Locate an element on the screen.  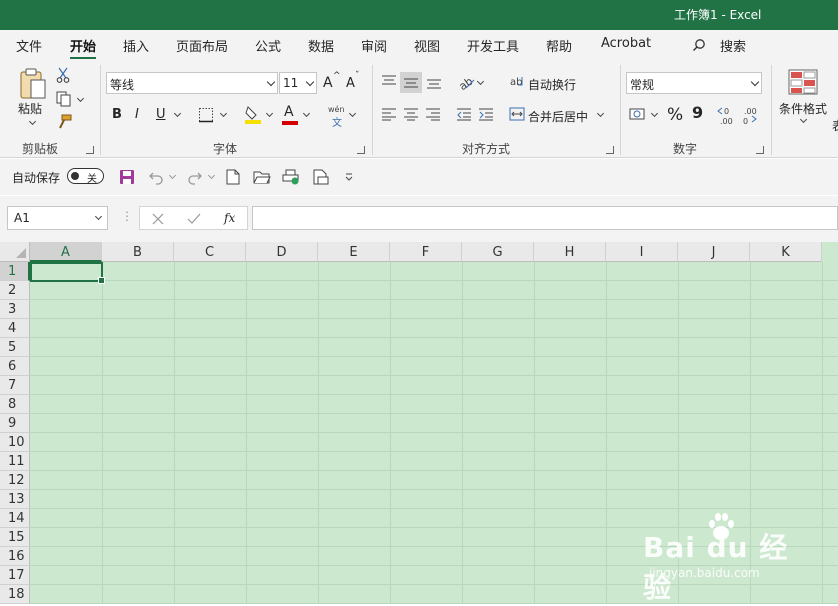
orientation-dropdown-icon is located at coordinates (480, 81).